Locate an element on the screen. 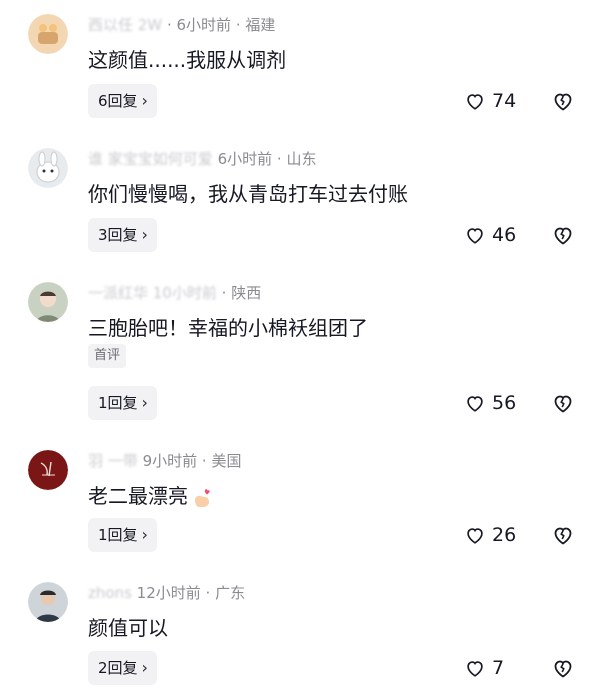  view-replies-button: 3回复 › is located at coordinates (122, 235).